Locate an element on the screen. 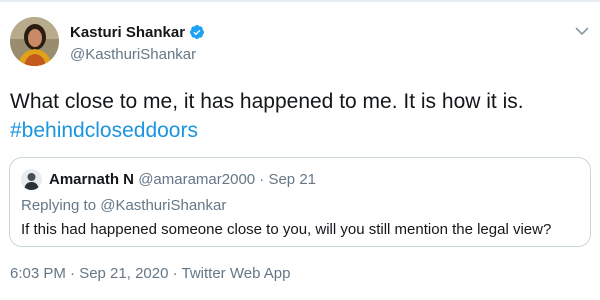 The width and height of the screenshot is (600, 300). replying-to-label: Replying to is located at coordinates (61, 205).